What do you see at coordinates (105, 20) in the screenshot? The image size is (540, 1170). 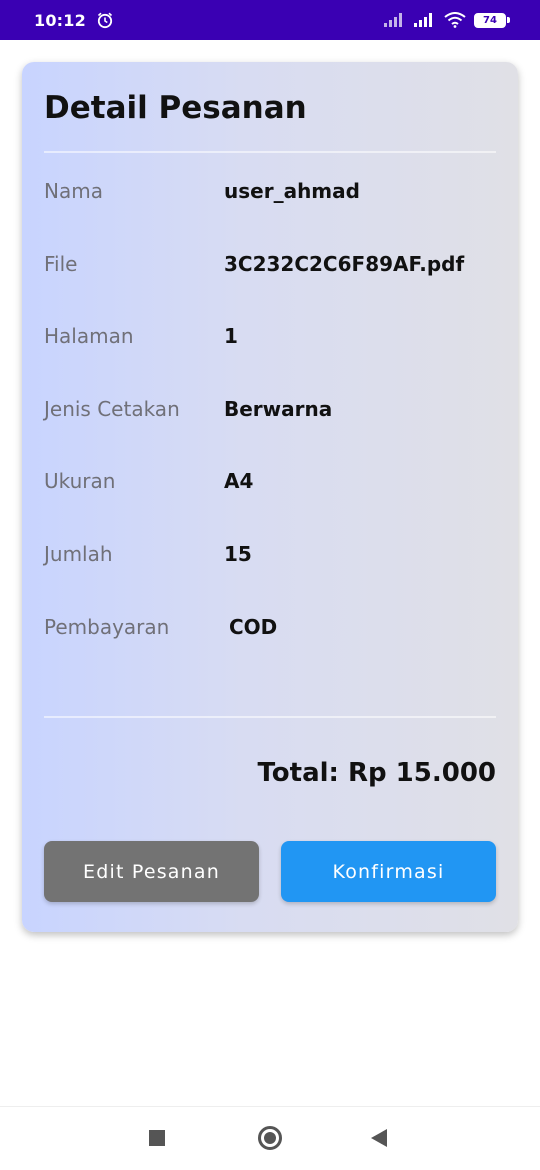 I see `alarm-icon` at bounding box center [105, 20].